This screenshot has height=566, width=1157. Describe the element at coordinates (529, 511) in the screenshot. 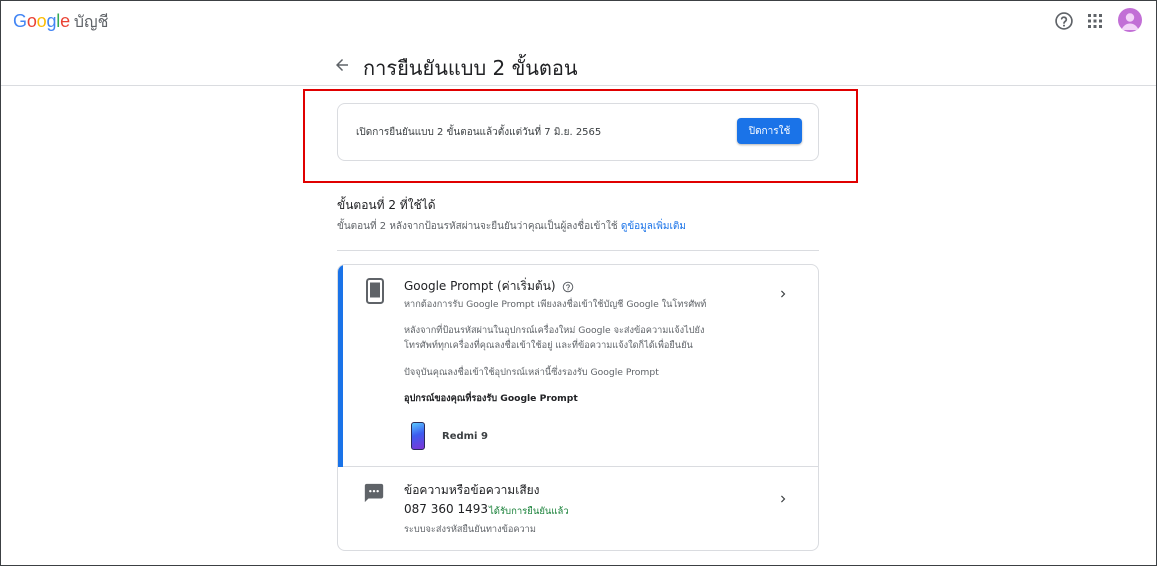

I see `verified-status: ได้รับการยืนยันแล้ว` at that location.